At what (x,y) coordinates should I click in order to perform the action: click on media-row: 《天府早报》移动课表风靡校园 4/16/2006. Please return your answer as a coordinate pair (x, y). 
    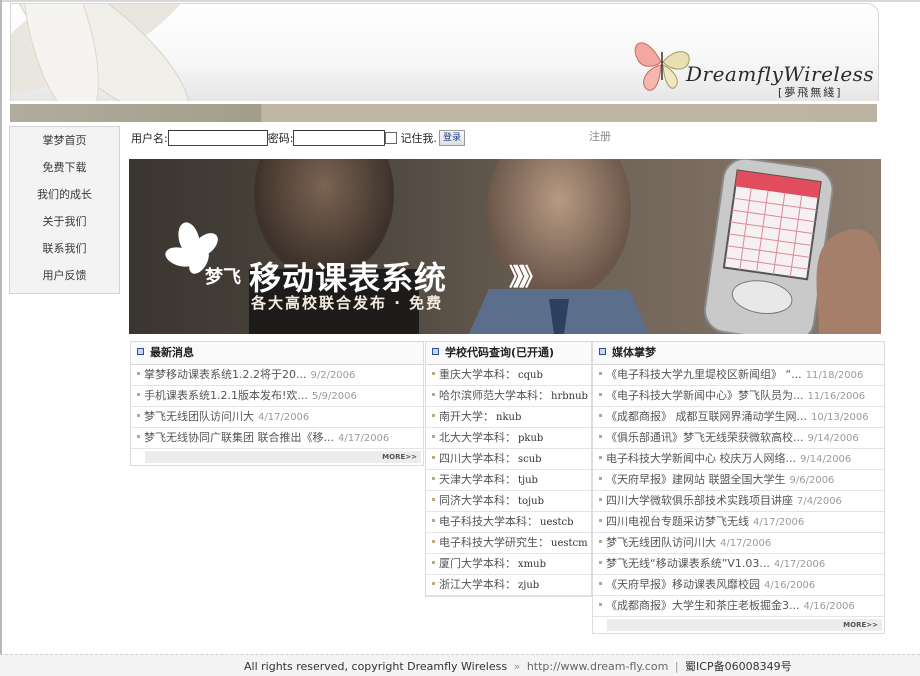
    Looking at the image, I should click on (738, 585).